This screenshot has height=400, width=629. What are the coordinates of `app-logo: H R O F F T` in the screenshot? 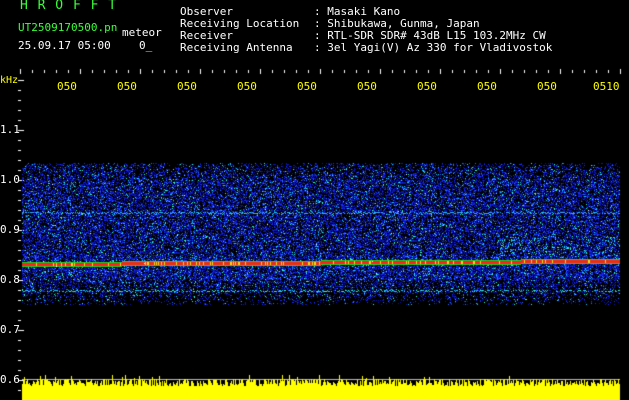 It's located at (69, 6).